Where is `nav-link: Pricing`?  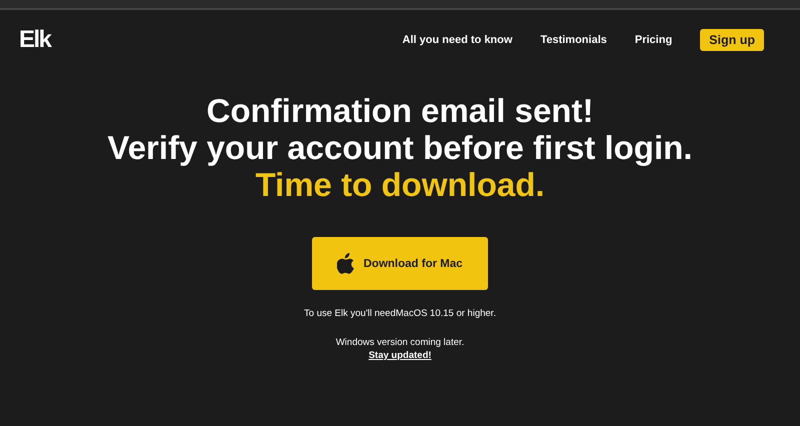 nav-link: Pricing is located at coordinates (653, 40).